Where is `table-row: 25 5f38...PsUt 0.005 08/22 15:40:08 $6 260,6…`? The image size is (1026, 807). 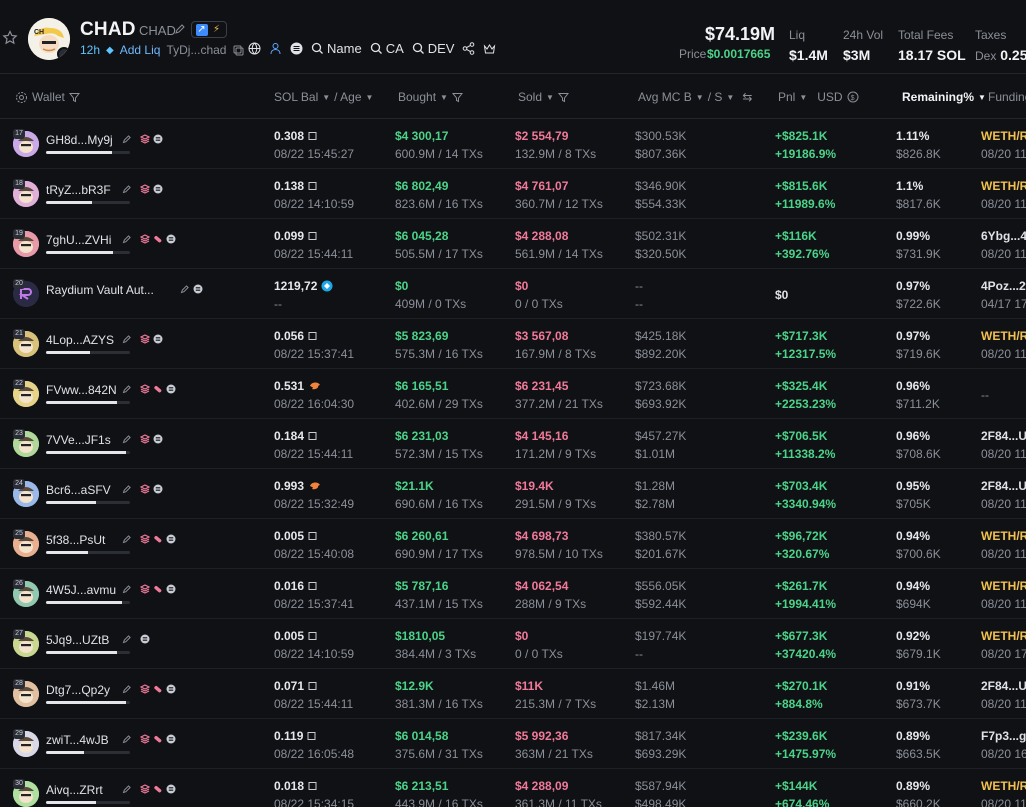 table-row: 25 5f38...PsUt 0.005 08/22 15:40:08 $6 260,6… is located at coordinates (513, 544).